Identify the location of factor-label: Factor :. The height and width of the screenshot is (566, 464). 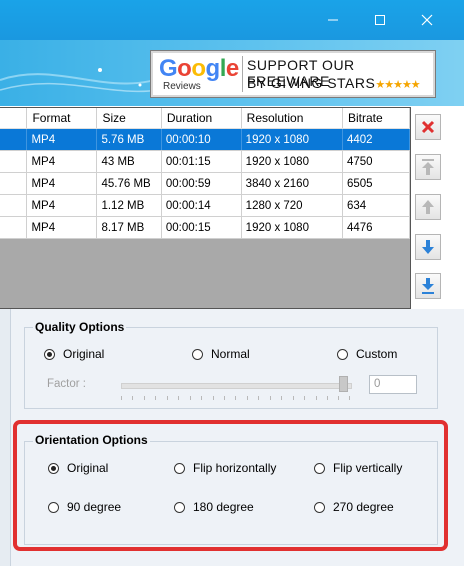
(66, 384).